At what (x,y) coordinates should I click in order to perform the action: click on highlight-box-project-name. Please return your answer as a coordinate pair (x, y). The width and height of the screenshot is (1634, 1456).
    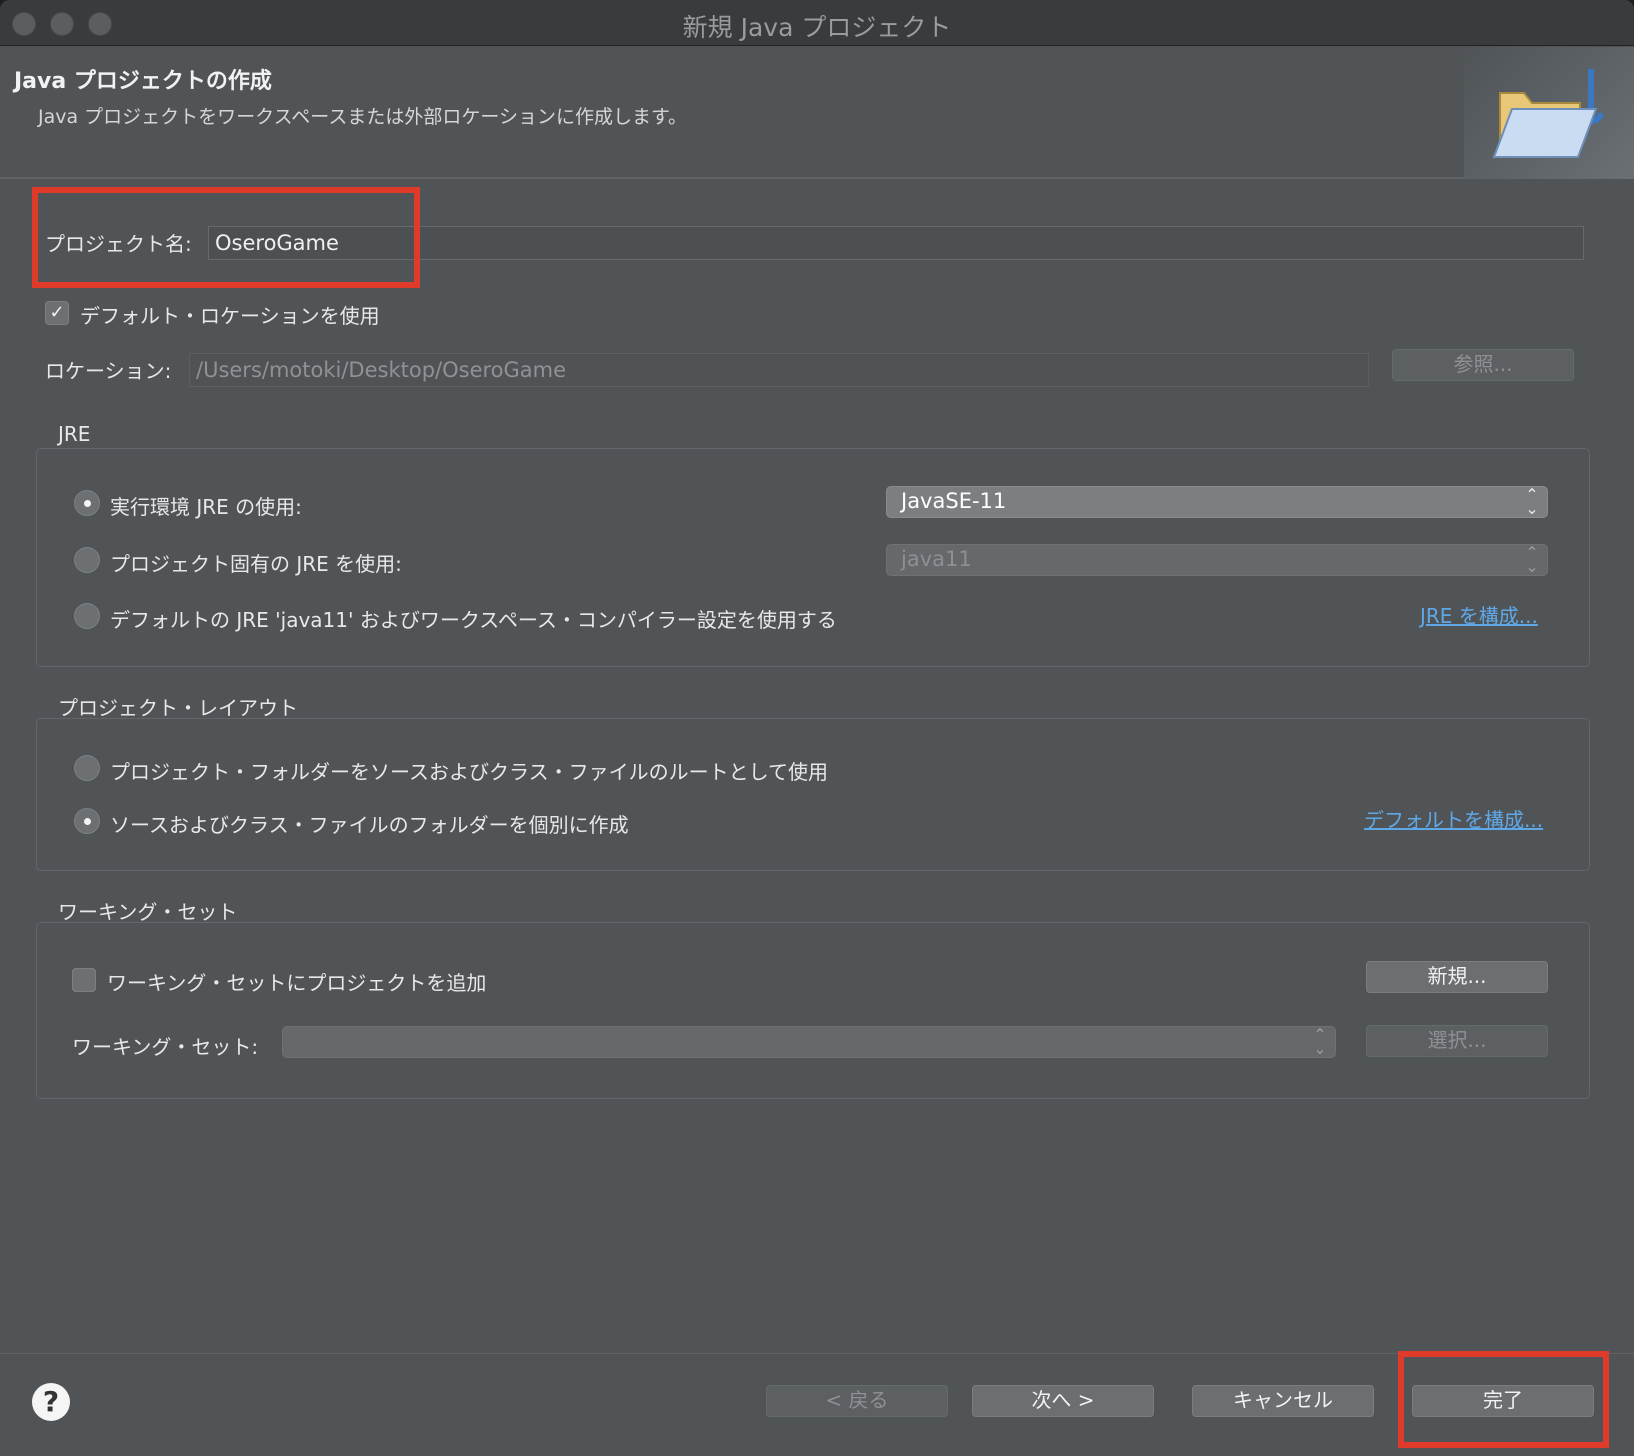
    Looking at the image, I should click on (226, 237).